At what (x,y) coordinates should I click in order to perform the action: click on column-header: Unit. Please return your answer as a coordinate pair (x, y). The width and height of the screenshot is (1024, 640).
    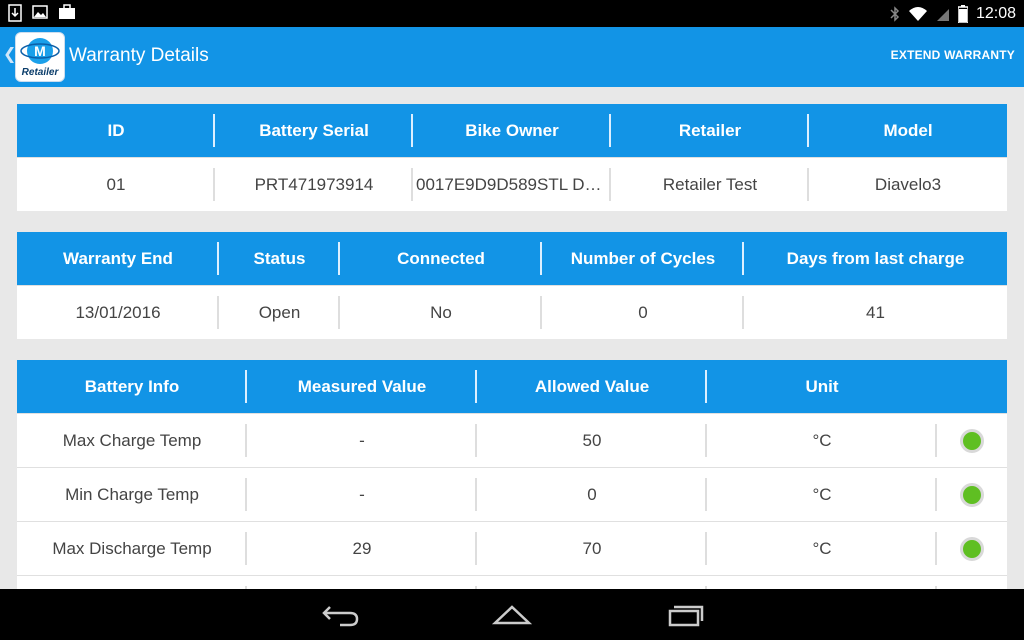
    Looking at the image, I should click on (822, 386).